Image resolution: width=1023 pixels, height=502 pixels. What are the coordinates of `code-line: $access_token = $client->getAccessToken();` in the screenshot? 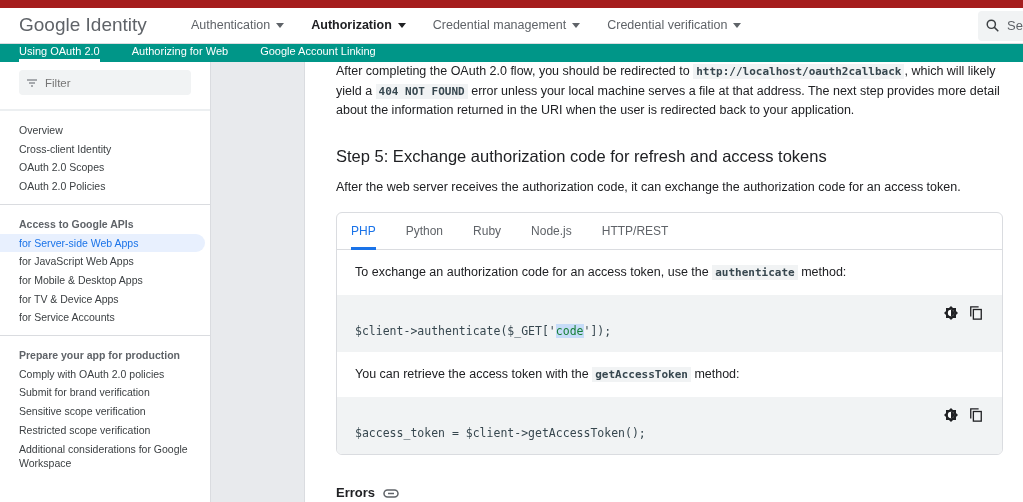 It's located at (501, 434).